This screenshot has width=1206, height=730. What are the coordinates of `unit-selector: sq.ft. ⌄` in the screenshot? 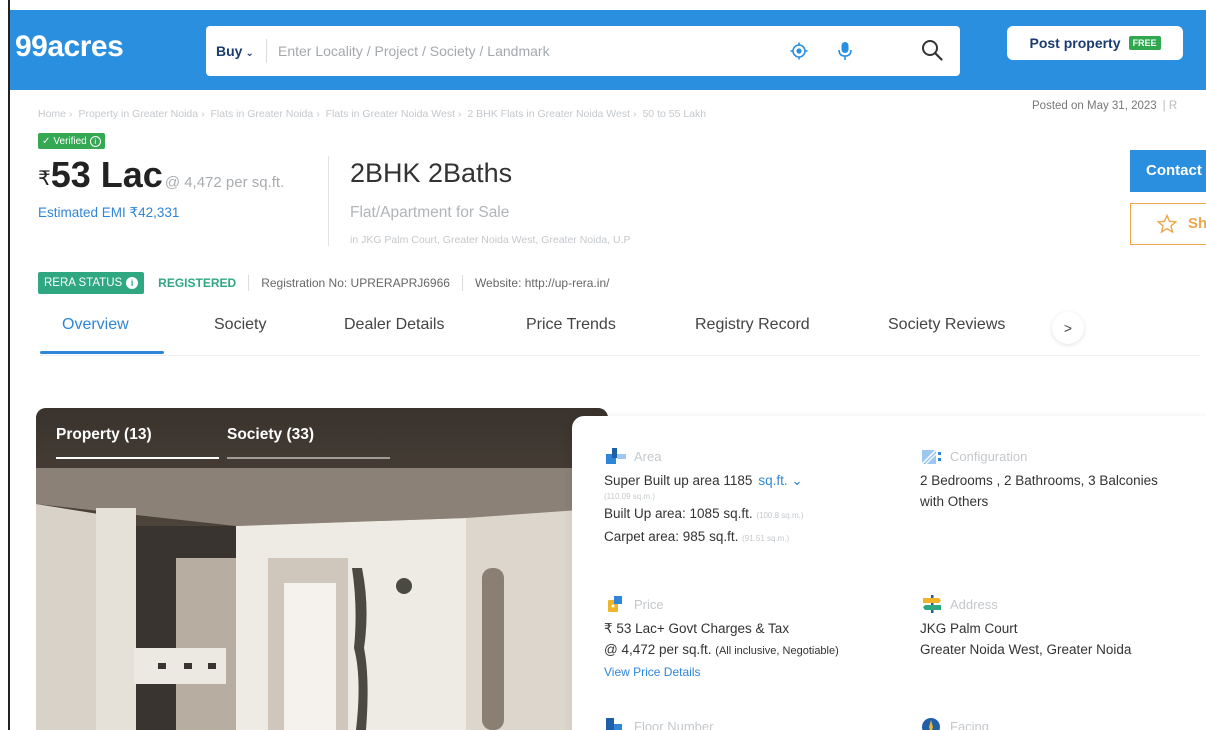 It's located at (780, 480).